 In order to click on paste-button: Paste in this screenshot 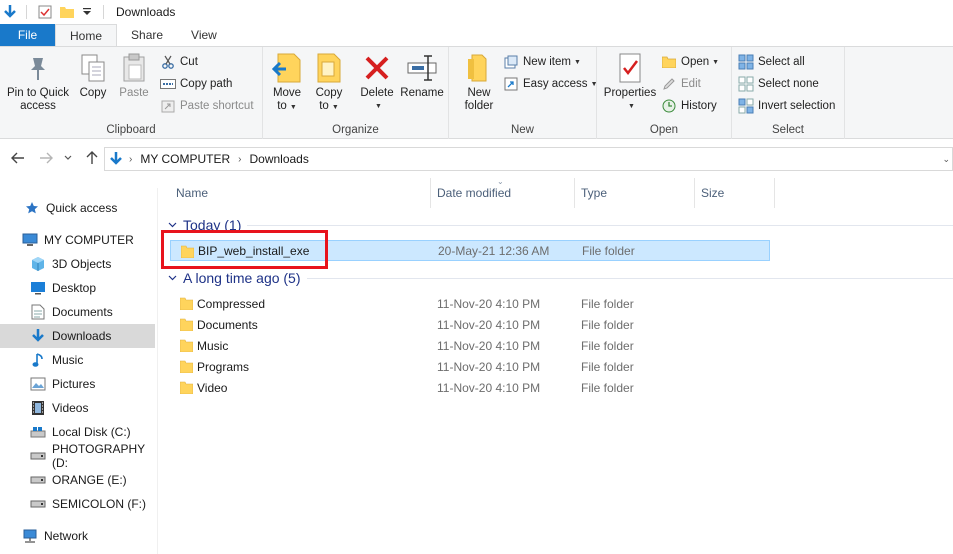, I will do `click(134, 75)`.